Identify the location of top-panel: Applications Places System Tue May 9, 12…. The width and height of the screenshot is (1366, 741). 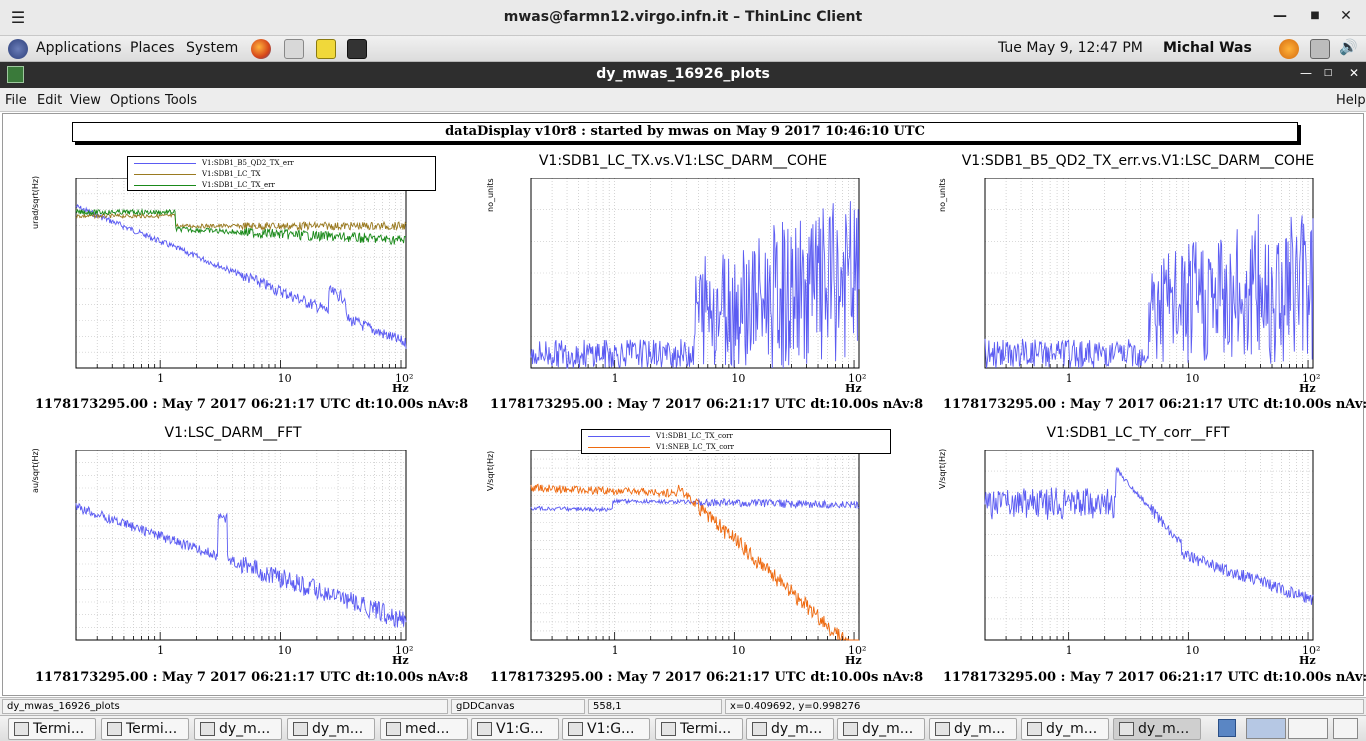
(683, 49).